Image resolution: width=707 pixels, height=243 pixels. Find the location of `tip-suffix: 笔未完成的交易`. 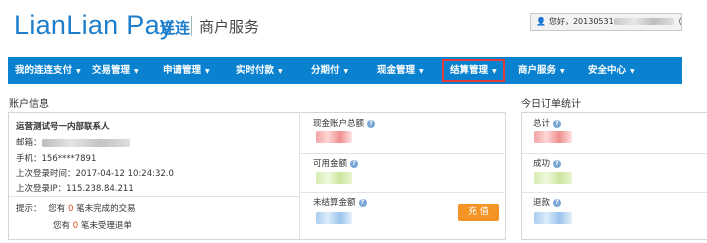

tip-suffix: 笔未完成的交易 is located at coordinates (106, 209).